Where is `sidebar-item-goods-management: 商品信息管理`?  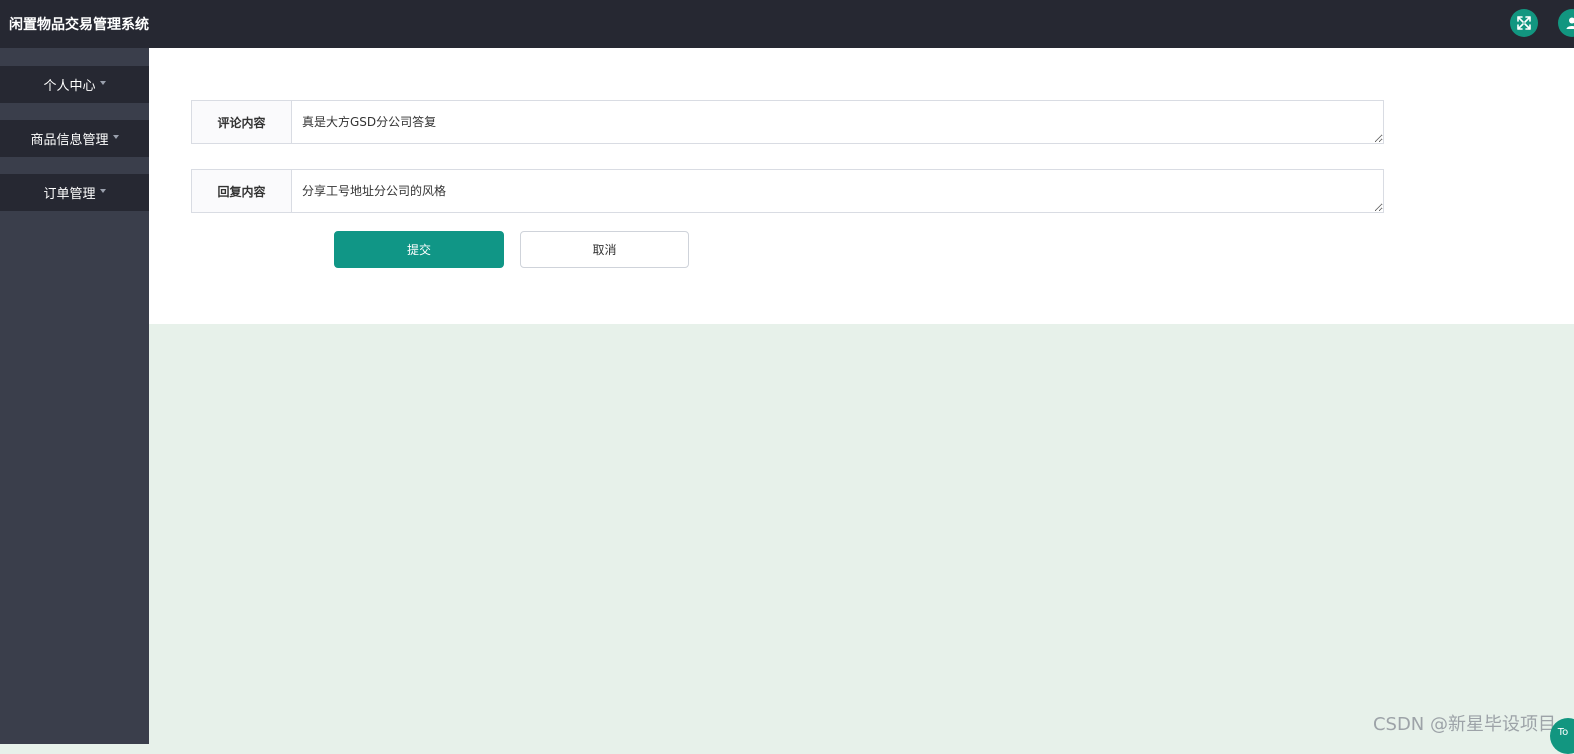 sidebar-item-goods-management: 商品信息管理 is located at coordinates (74, 138).